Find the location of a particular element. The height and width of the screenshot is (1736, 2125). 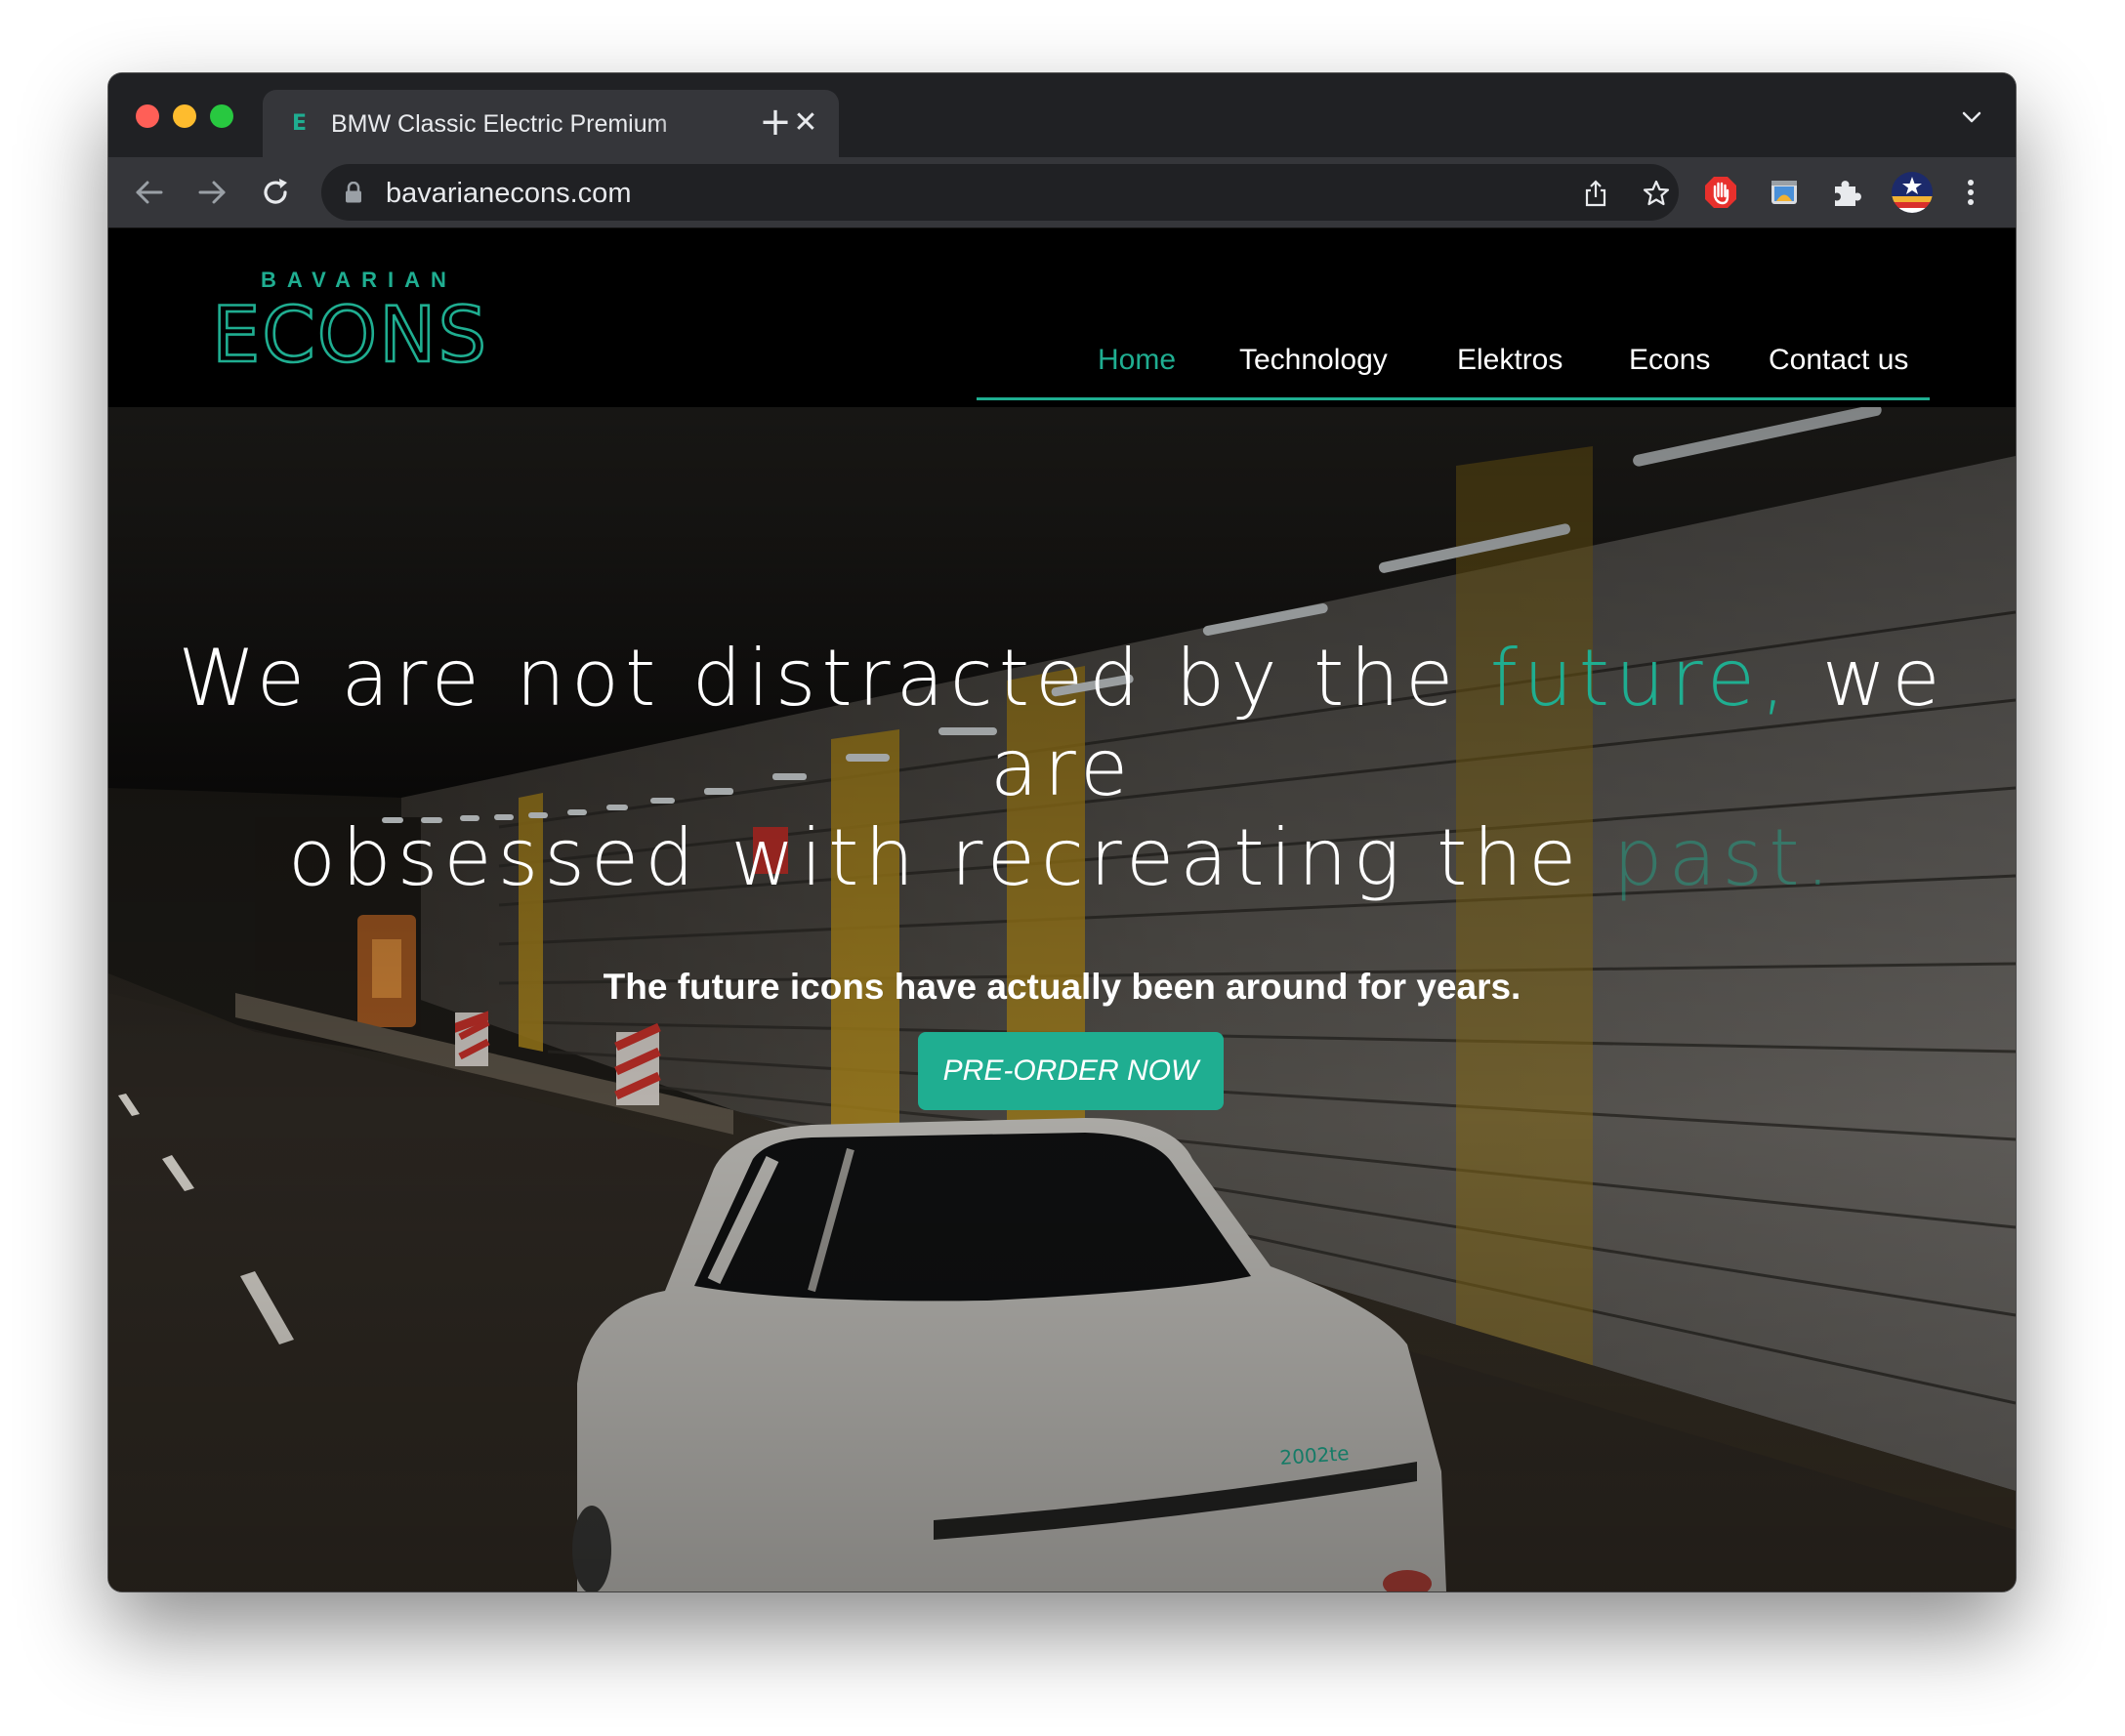

active-tab: E BMW Classic Electric Premium ✕ is located at coordinates (551, 123).